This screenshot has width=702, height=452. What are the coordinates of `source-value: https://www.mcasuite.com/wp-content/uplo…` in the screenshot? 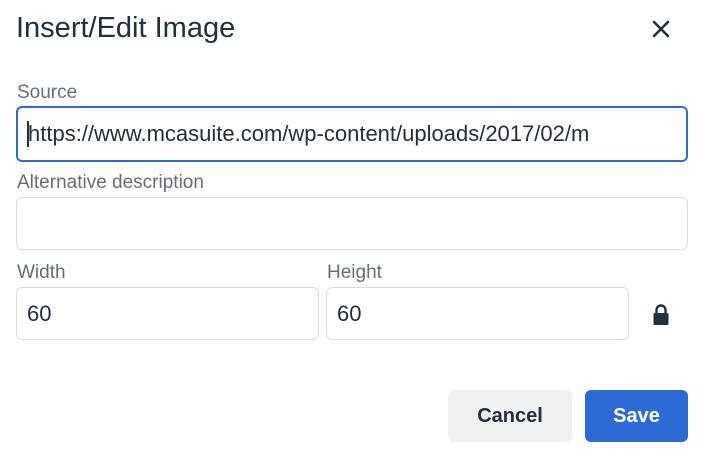 It's located at (309, 133).